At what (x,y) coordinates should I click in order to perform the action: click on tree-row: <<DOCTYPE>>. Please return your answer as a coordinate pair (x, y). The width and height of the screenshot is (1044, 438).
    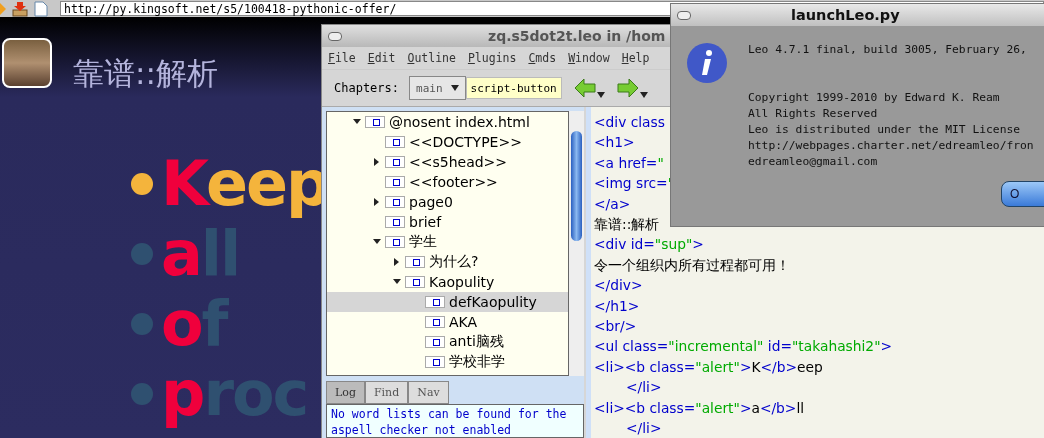
    Looking at the image, I should click on (447, 142).